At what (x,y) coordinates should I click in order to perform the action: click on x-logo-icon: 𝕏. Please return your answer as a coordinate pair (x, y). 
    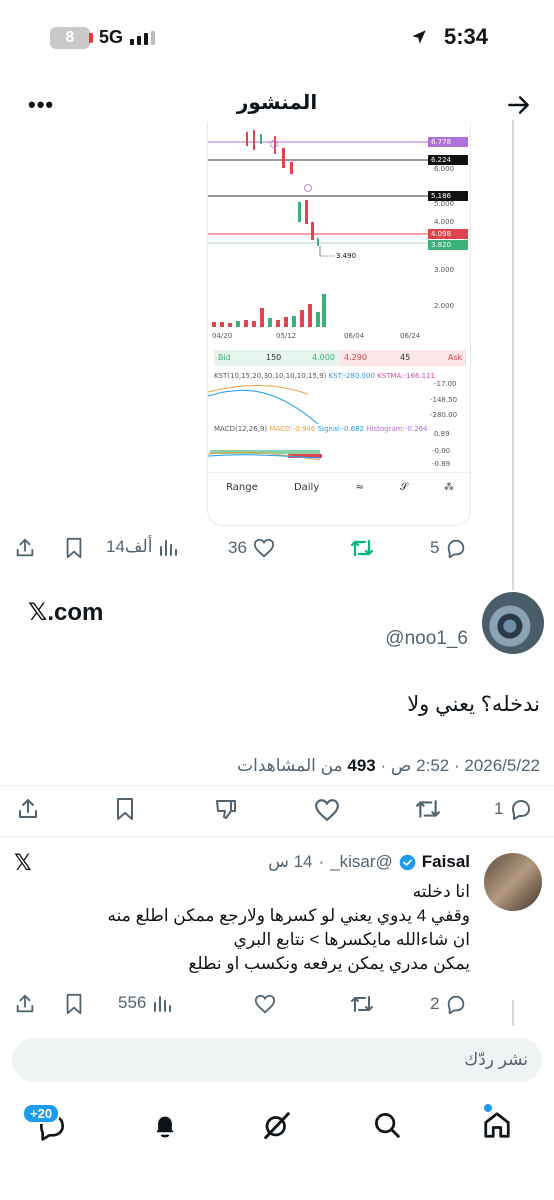
    Looking at the image, I should click on (23, 862).